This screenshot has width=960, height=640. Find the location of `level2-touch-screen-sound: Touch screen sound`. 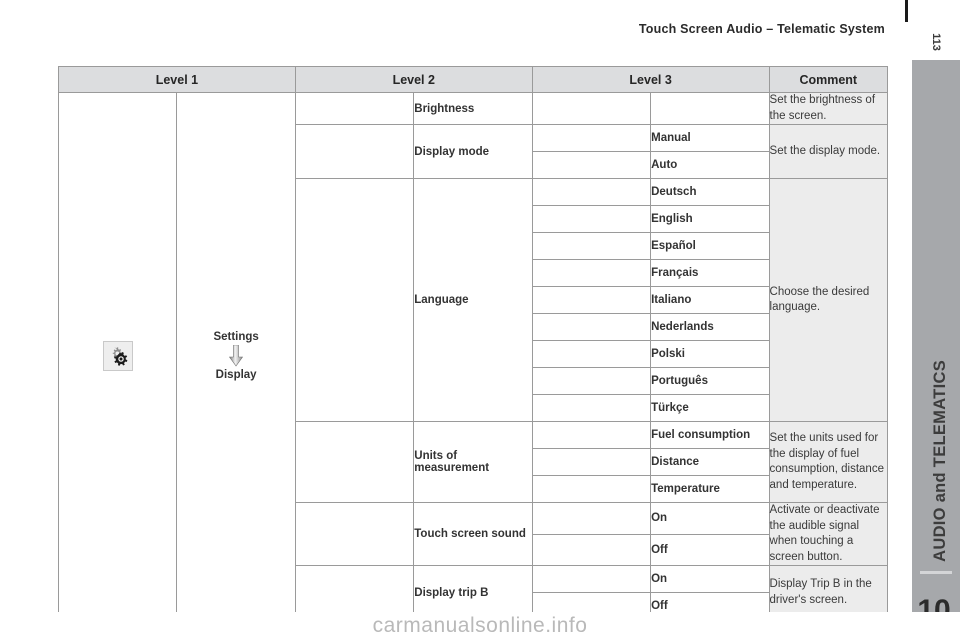

level2-touch-screen-sound: Touch screen sound is located at coordinates (473, 534).